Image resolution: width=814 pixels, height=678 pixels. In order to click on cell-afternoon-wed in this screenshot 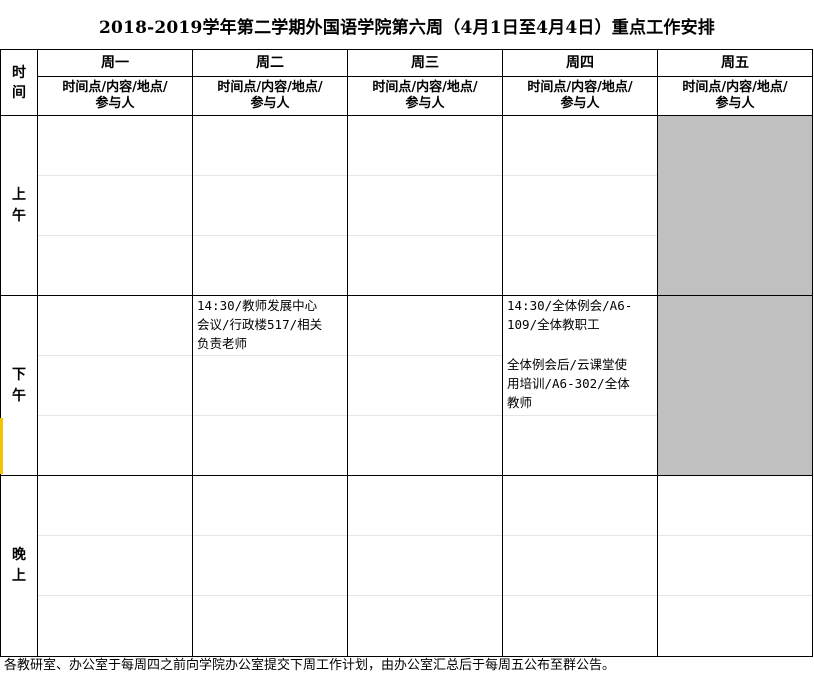, I will do `click(425, 385)`.